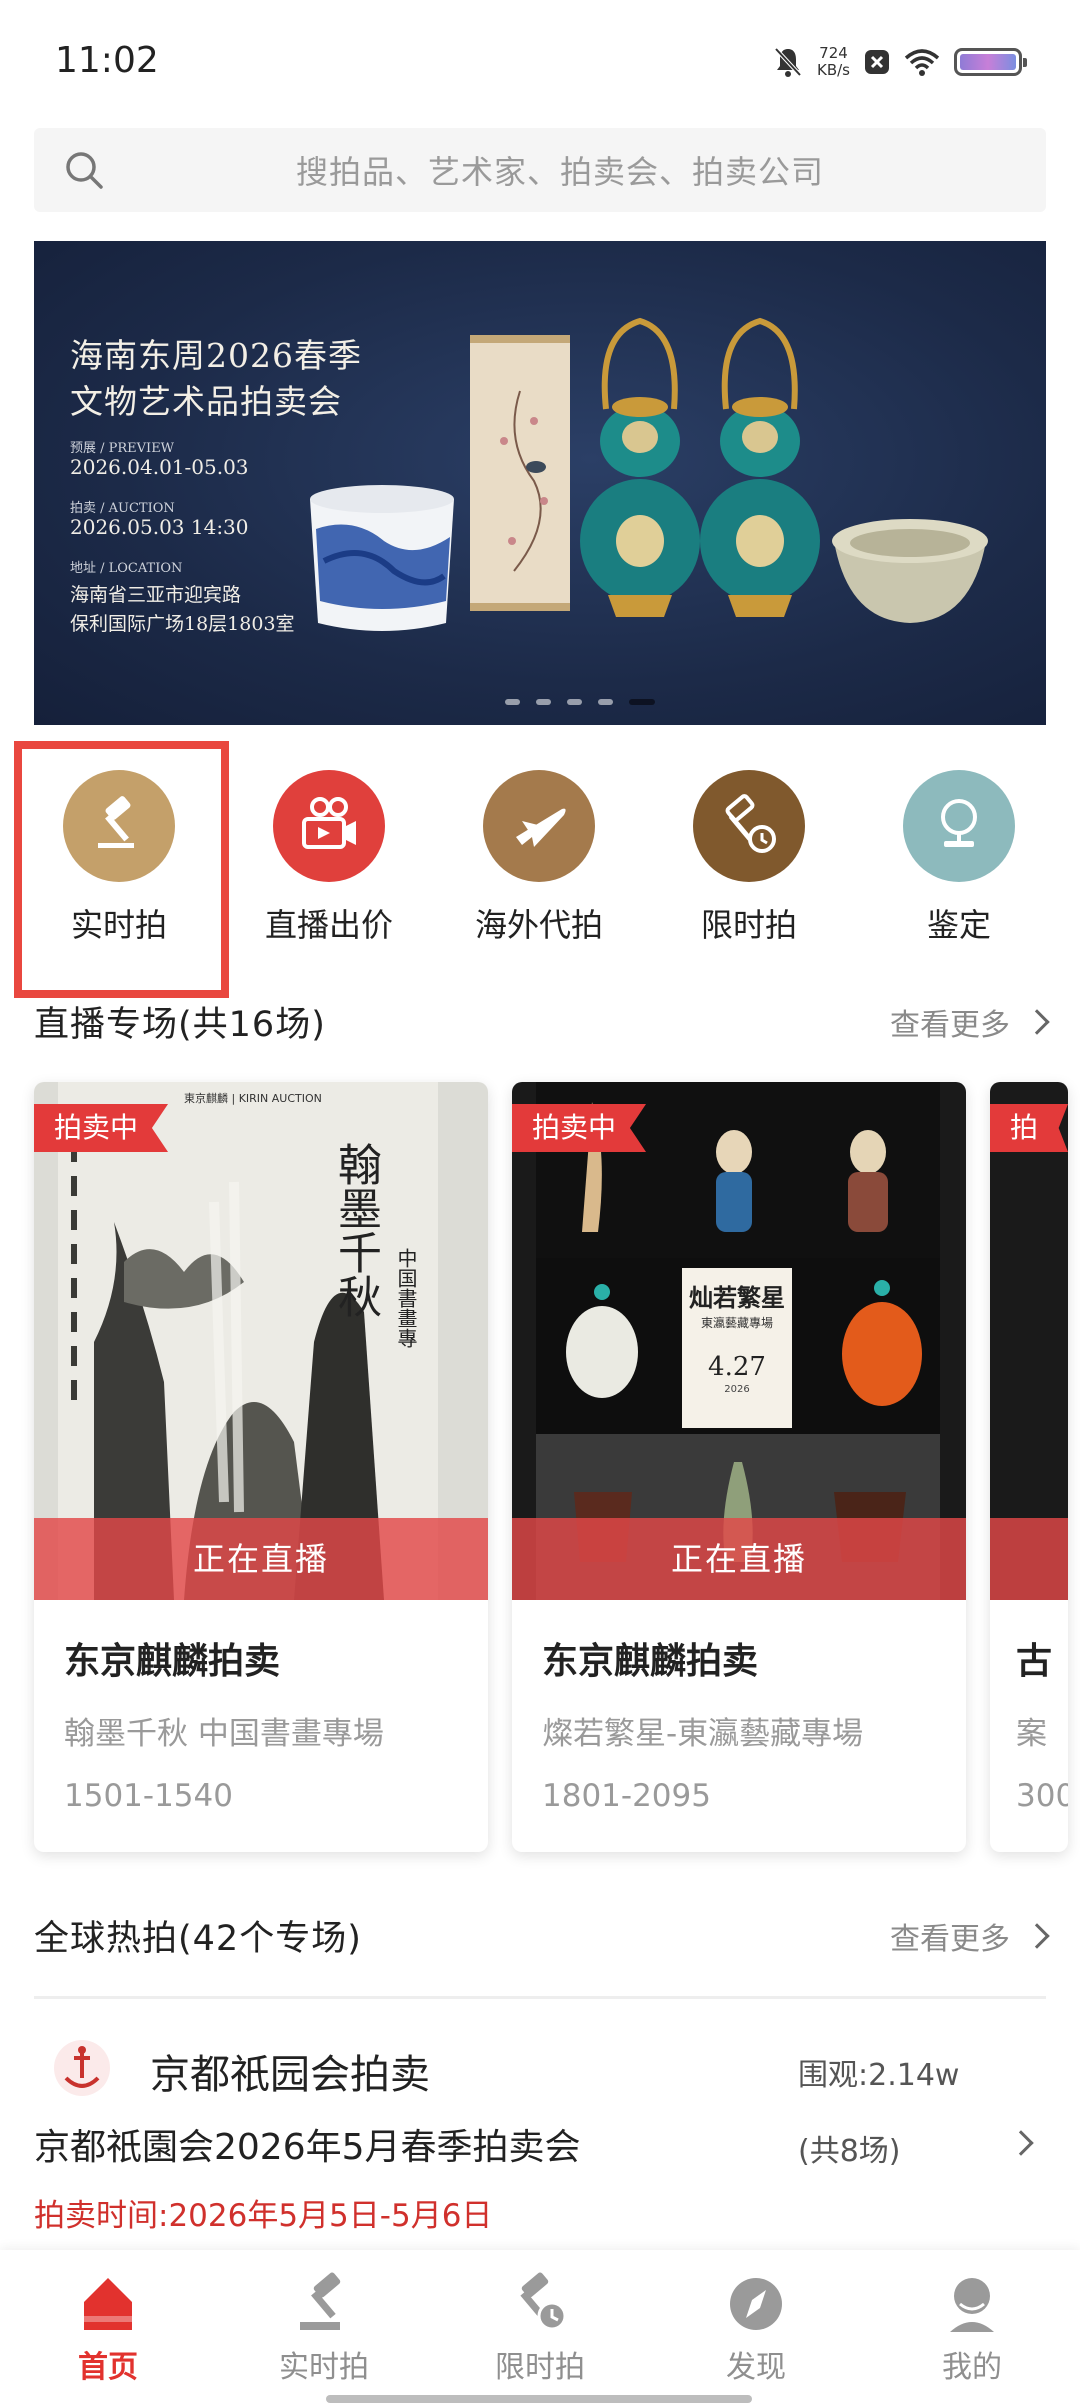  I want to click on live-status-strip: 正在直播, so click(261, 1559).